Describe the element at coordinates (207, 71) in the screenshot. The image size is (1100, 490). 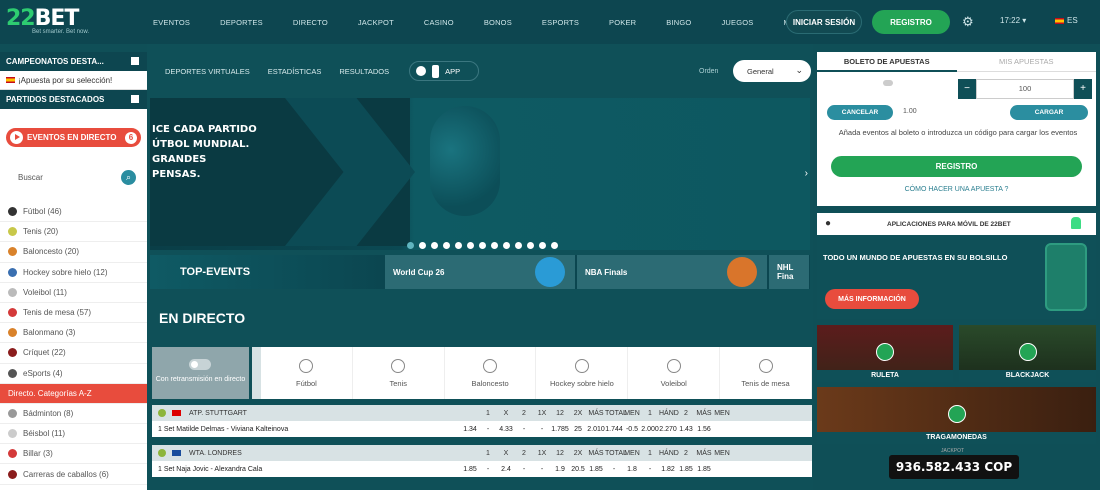
I see `virtual-sports-link: Deportes virtuales` at that location.